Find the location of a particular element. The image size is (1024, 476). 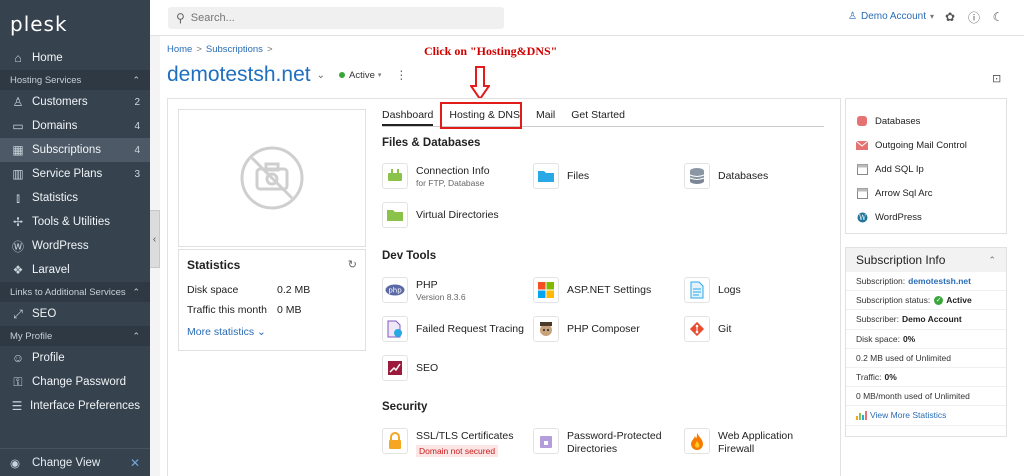

profile-icon: ☺ is located at coordinates (18, 358).